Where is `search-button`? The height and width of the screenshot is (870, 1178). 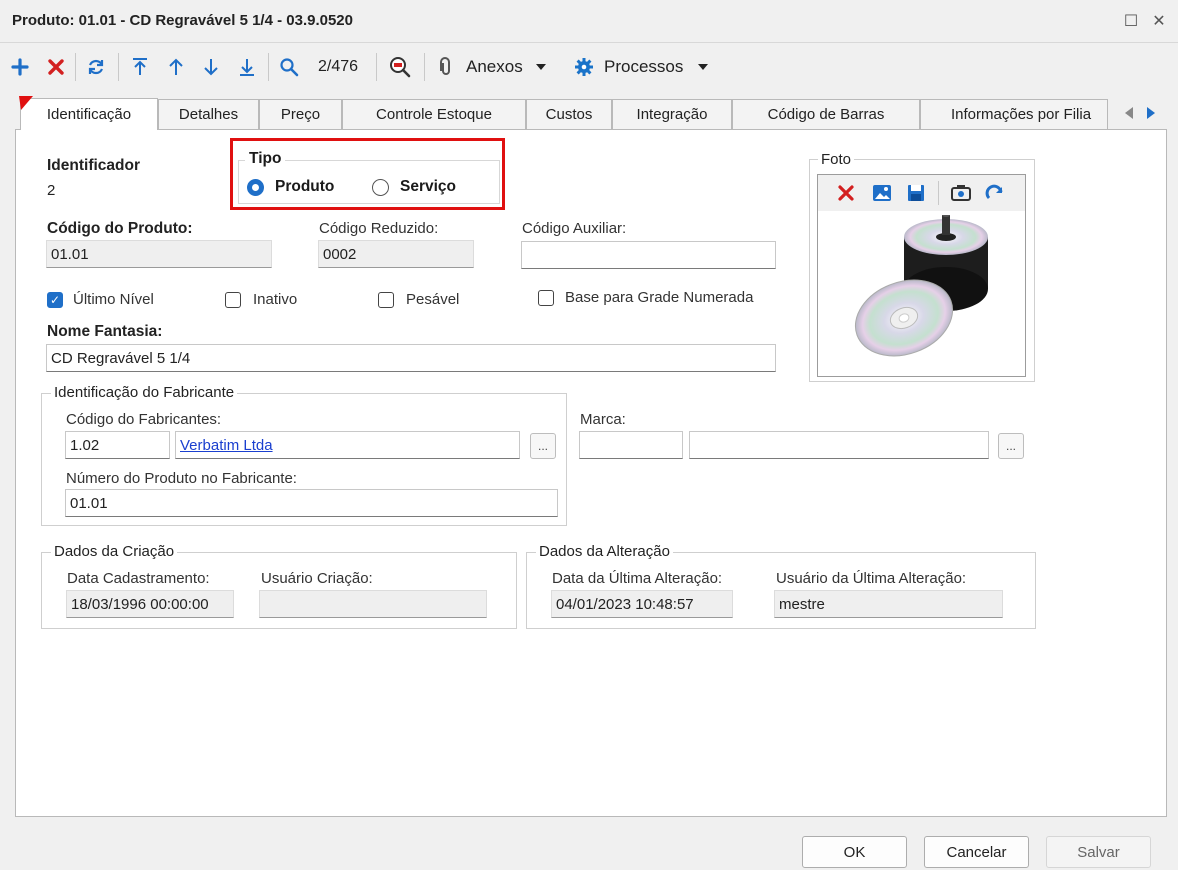
search-button is located at coordinates (289, 67).